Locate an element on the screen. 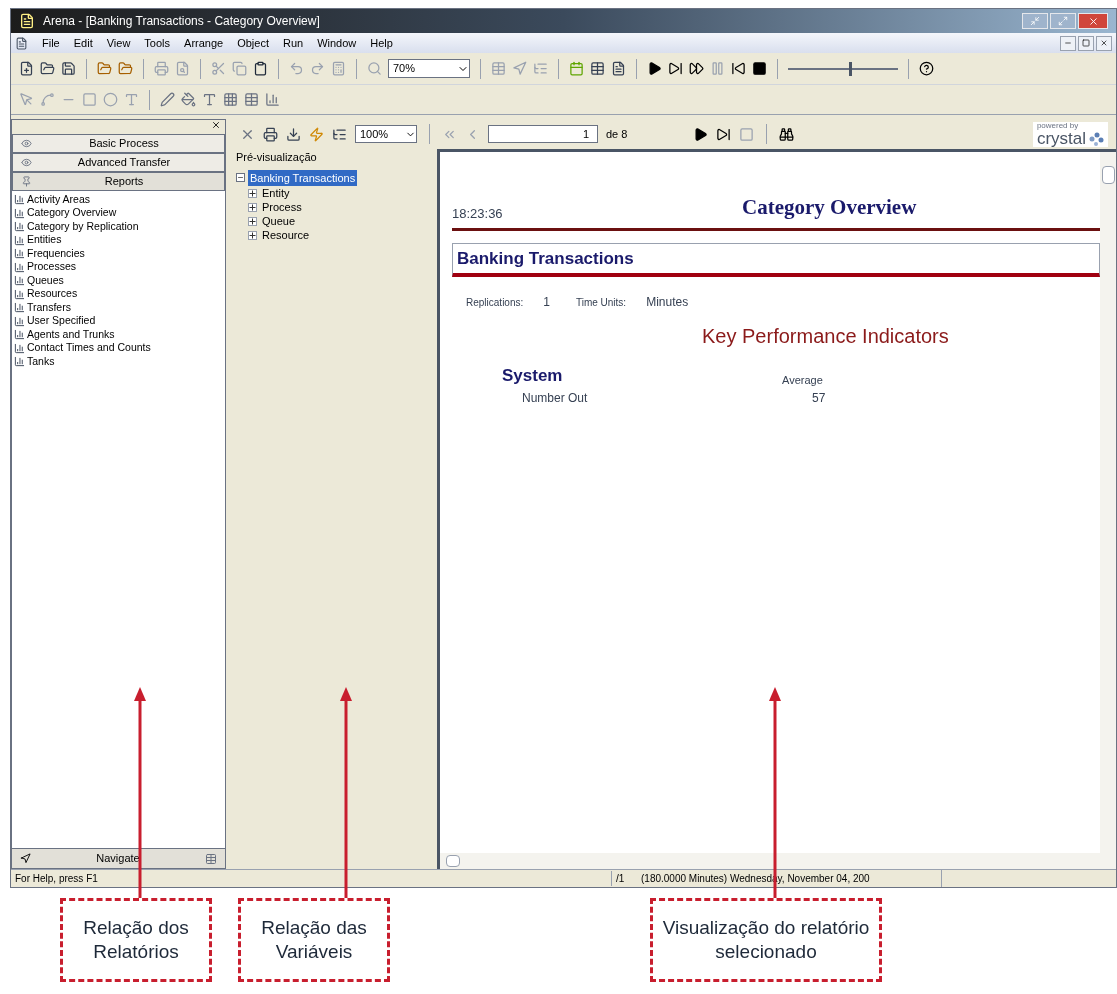  field-value: 1 is located at coordinates (546, 302).